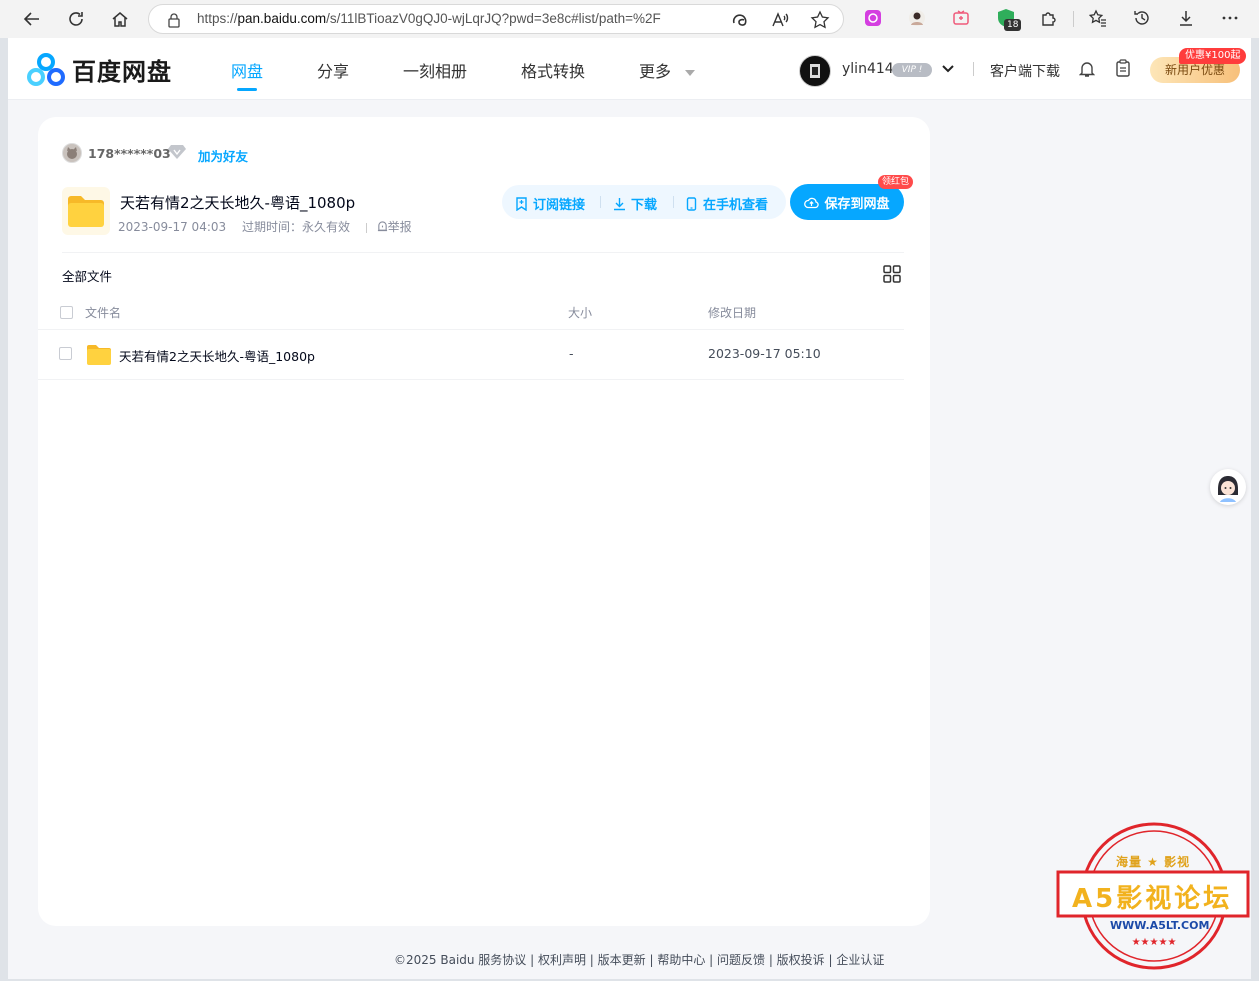  I want to click on toolbar-separator, so click(1073, 19).